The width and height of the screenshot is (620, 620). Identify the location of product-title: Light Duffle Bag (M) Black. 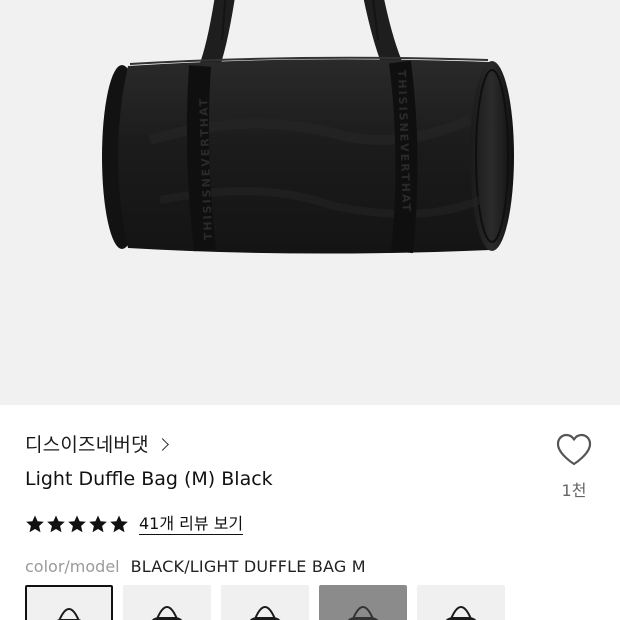
(149, 479).